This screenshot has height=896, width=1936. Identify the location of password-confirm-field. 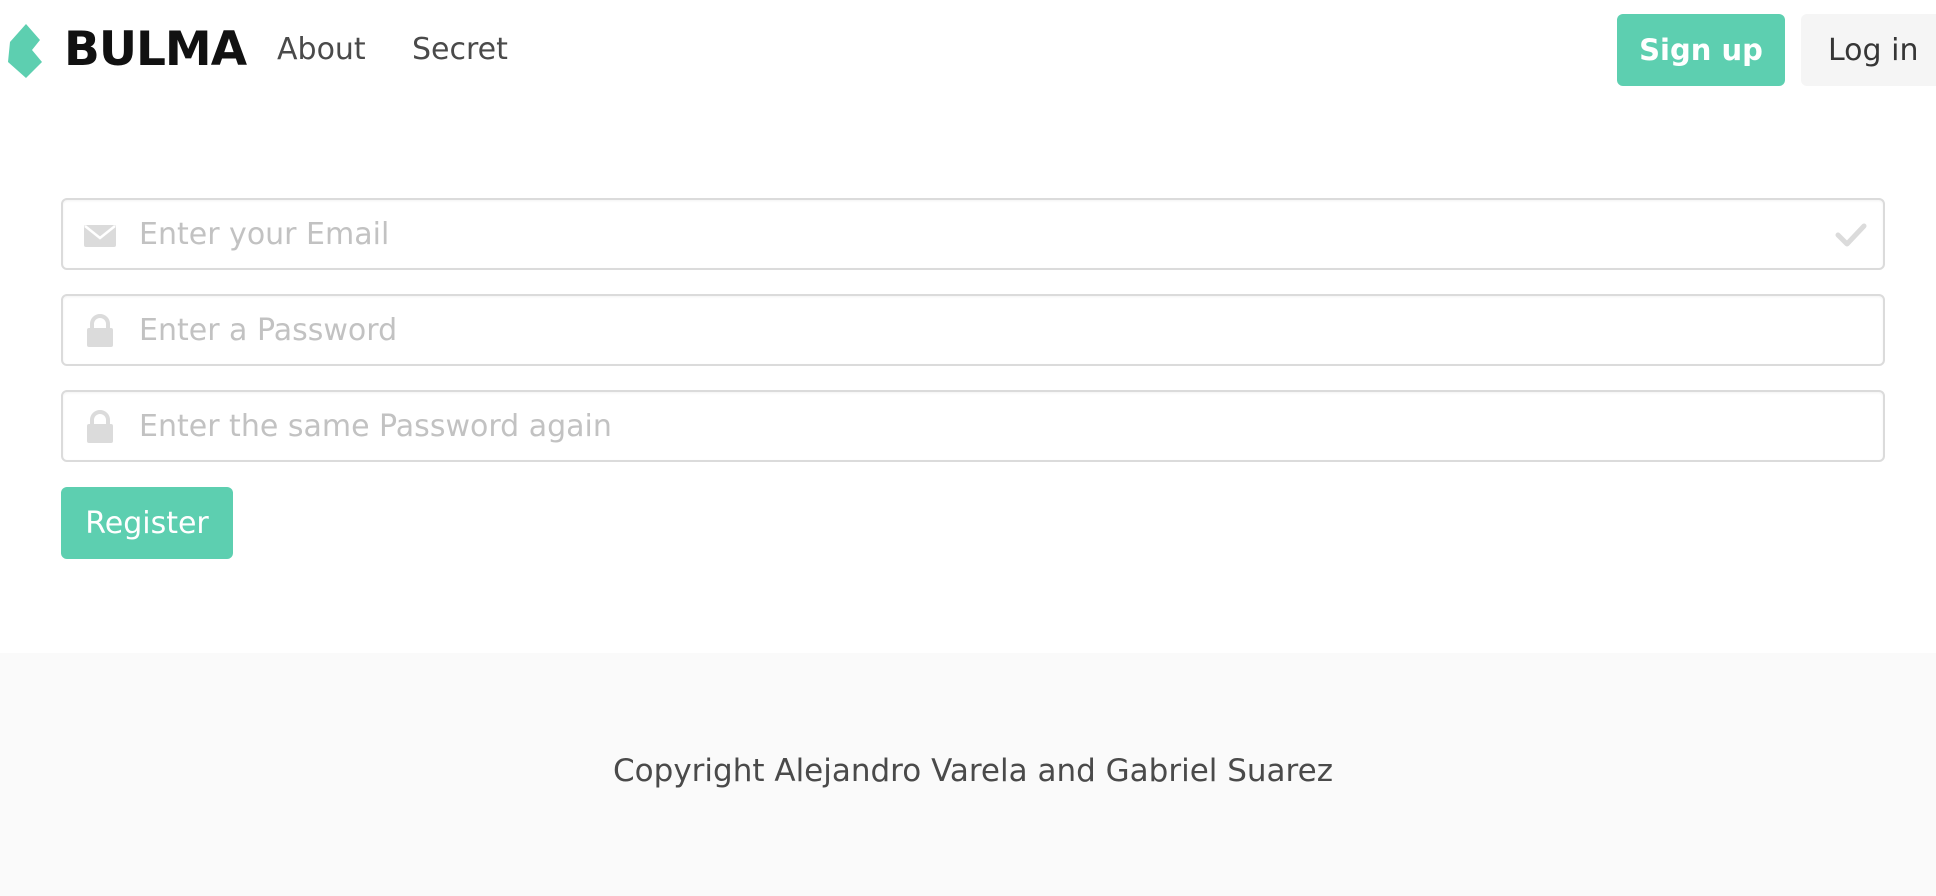
(973, 426).